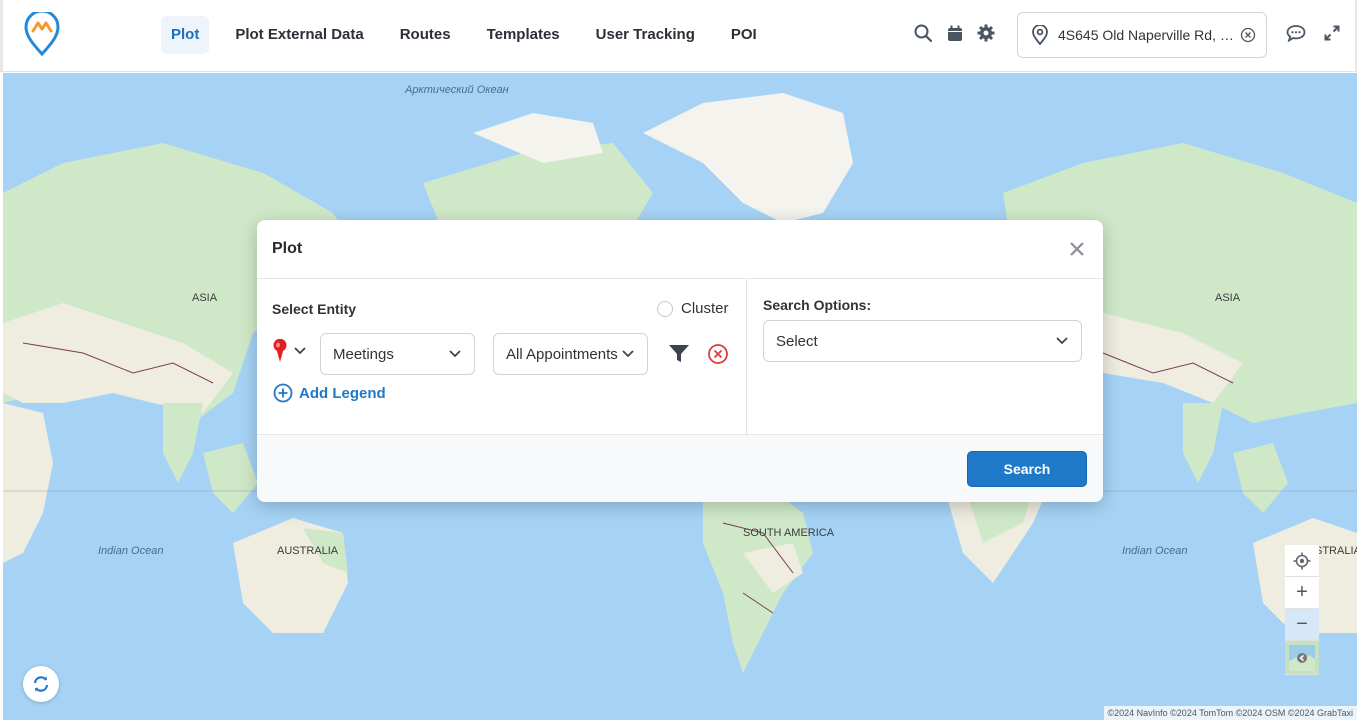 The height and width of the screenshot is (720, 1357). I want to click on map-style-toggle, so click(1302, 658).